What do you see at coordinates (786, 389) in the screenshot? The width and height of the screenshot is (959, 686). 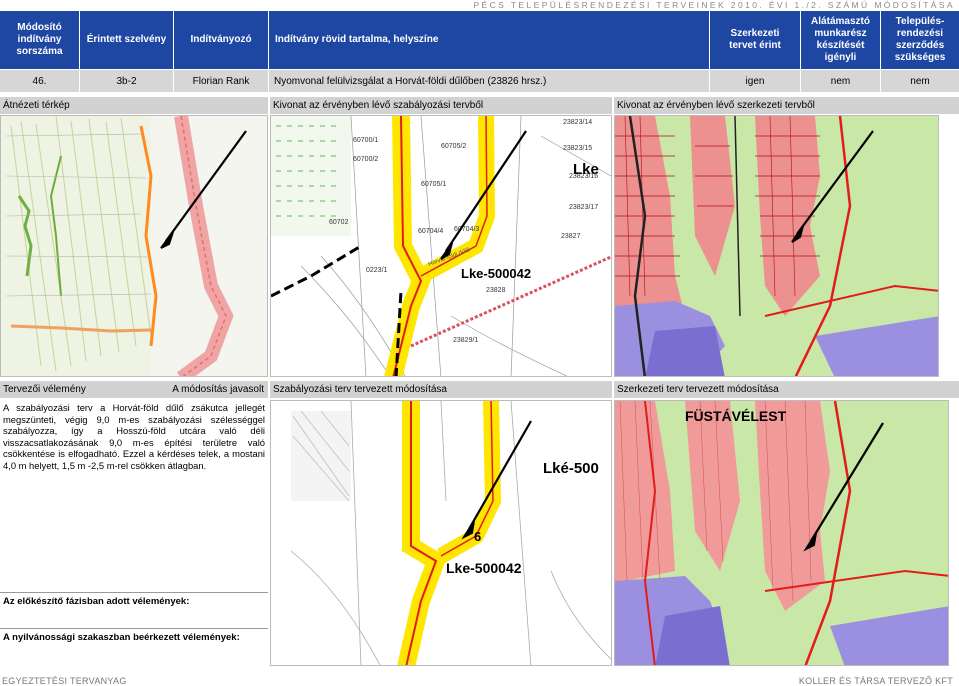 I see `panel-title-szerk-modositas: Szerkezeti terv tervezett módosítása` at bounding box center [786, 389].